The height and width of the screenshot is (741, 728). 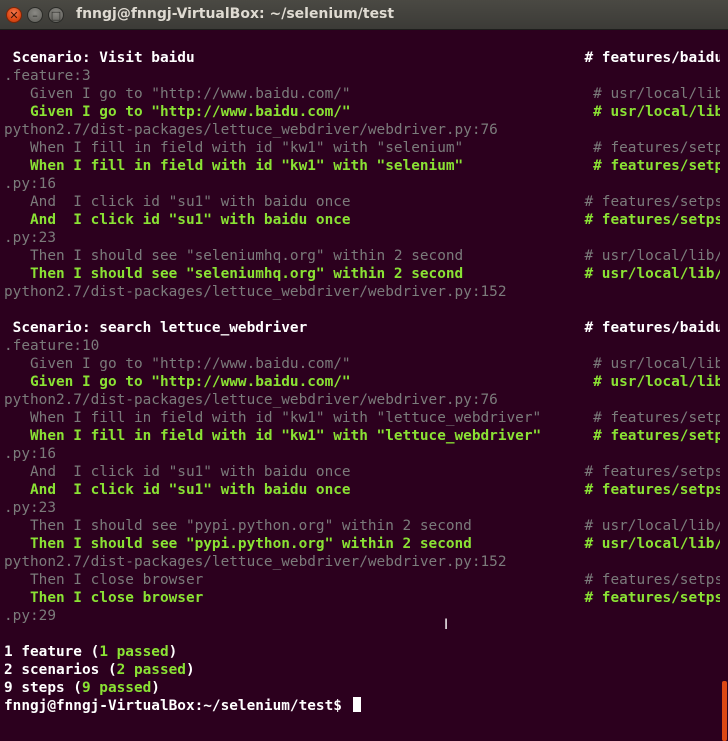 I want to click on terminal-line: .feature:3, so click(x=47, y=76).